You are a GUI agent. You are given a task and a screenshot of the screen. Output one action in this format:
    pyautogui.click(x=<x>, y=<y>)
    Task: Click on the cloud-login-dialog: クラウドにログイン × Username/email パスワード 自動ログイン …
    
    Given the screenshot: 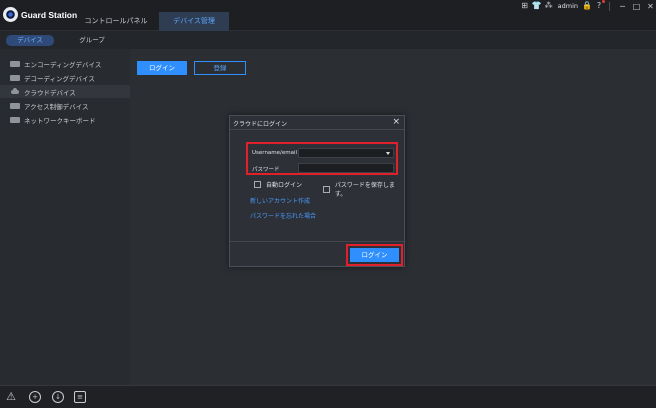 What is the action you would take?
    pyautogui.click(x=317, y=191)
    